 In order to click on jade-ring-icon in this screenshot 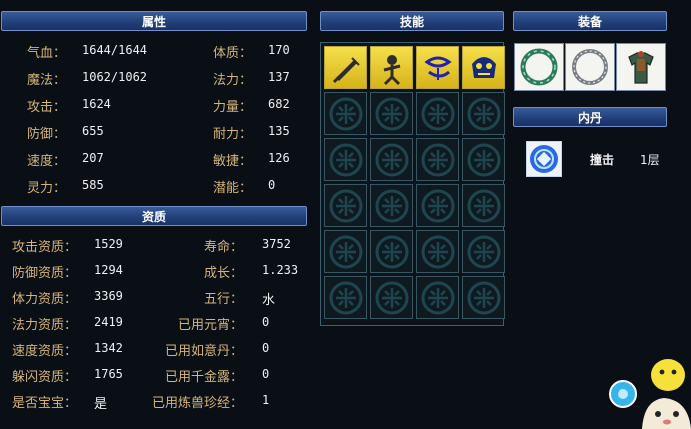, I will do `click(539, 67)`.